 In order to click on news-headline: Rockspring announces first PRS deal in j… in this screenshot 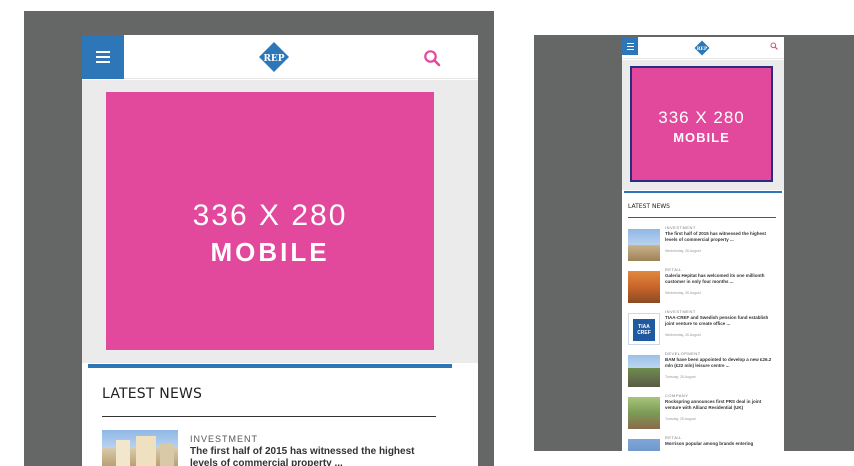, I will do `click(713, 404)`.